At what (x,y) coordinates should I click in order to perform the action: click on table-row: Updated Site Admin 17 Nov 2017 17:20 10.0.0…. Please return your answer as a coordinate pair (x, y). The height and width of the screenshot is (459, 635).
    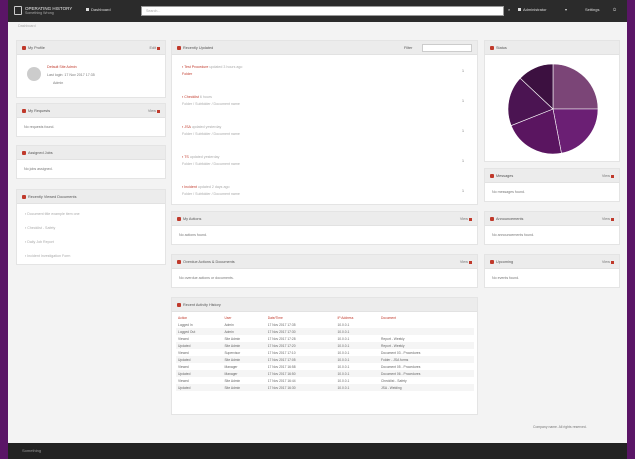
    Looking at the image, I should click on (325, 345).